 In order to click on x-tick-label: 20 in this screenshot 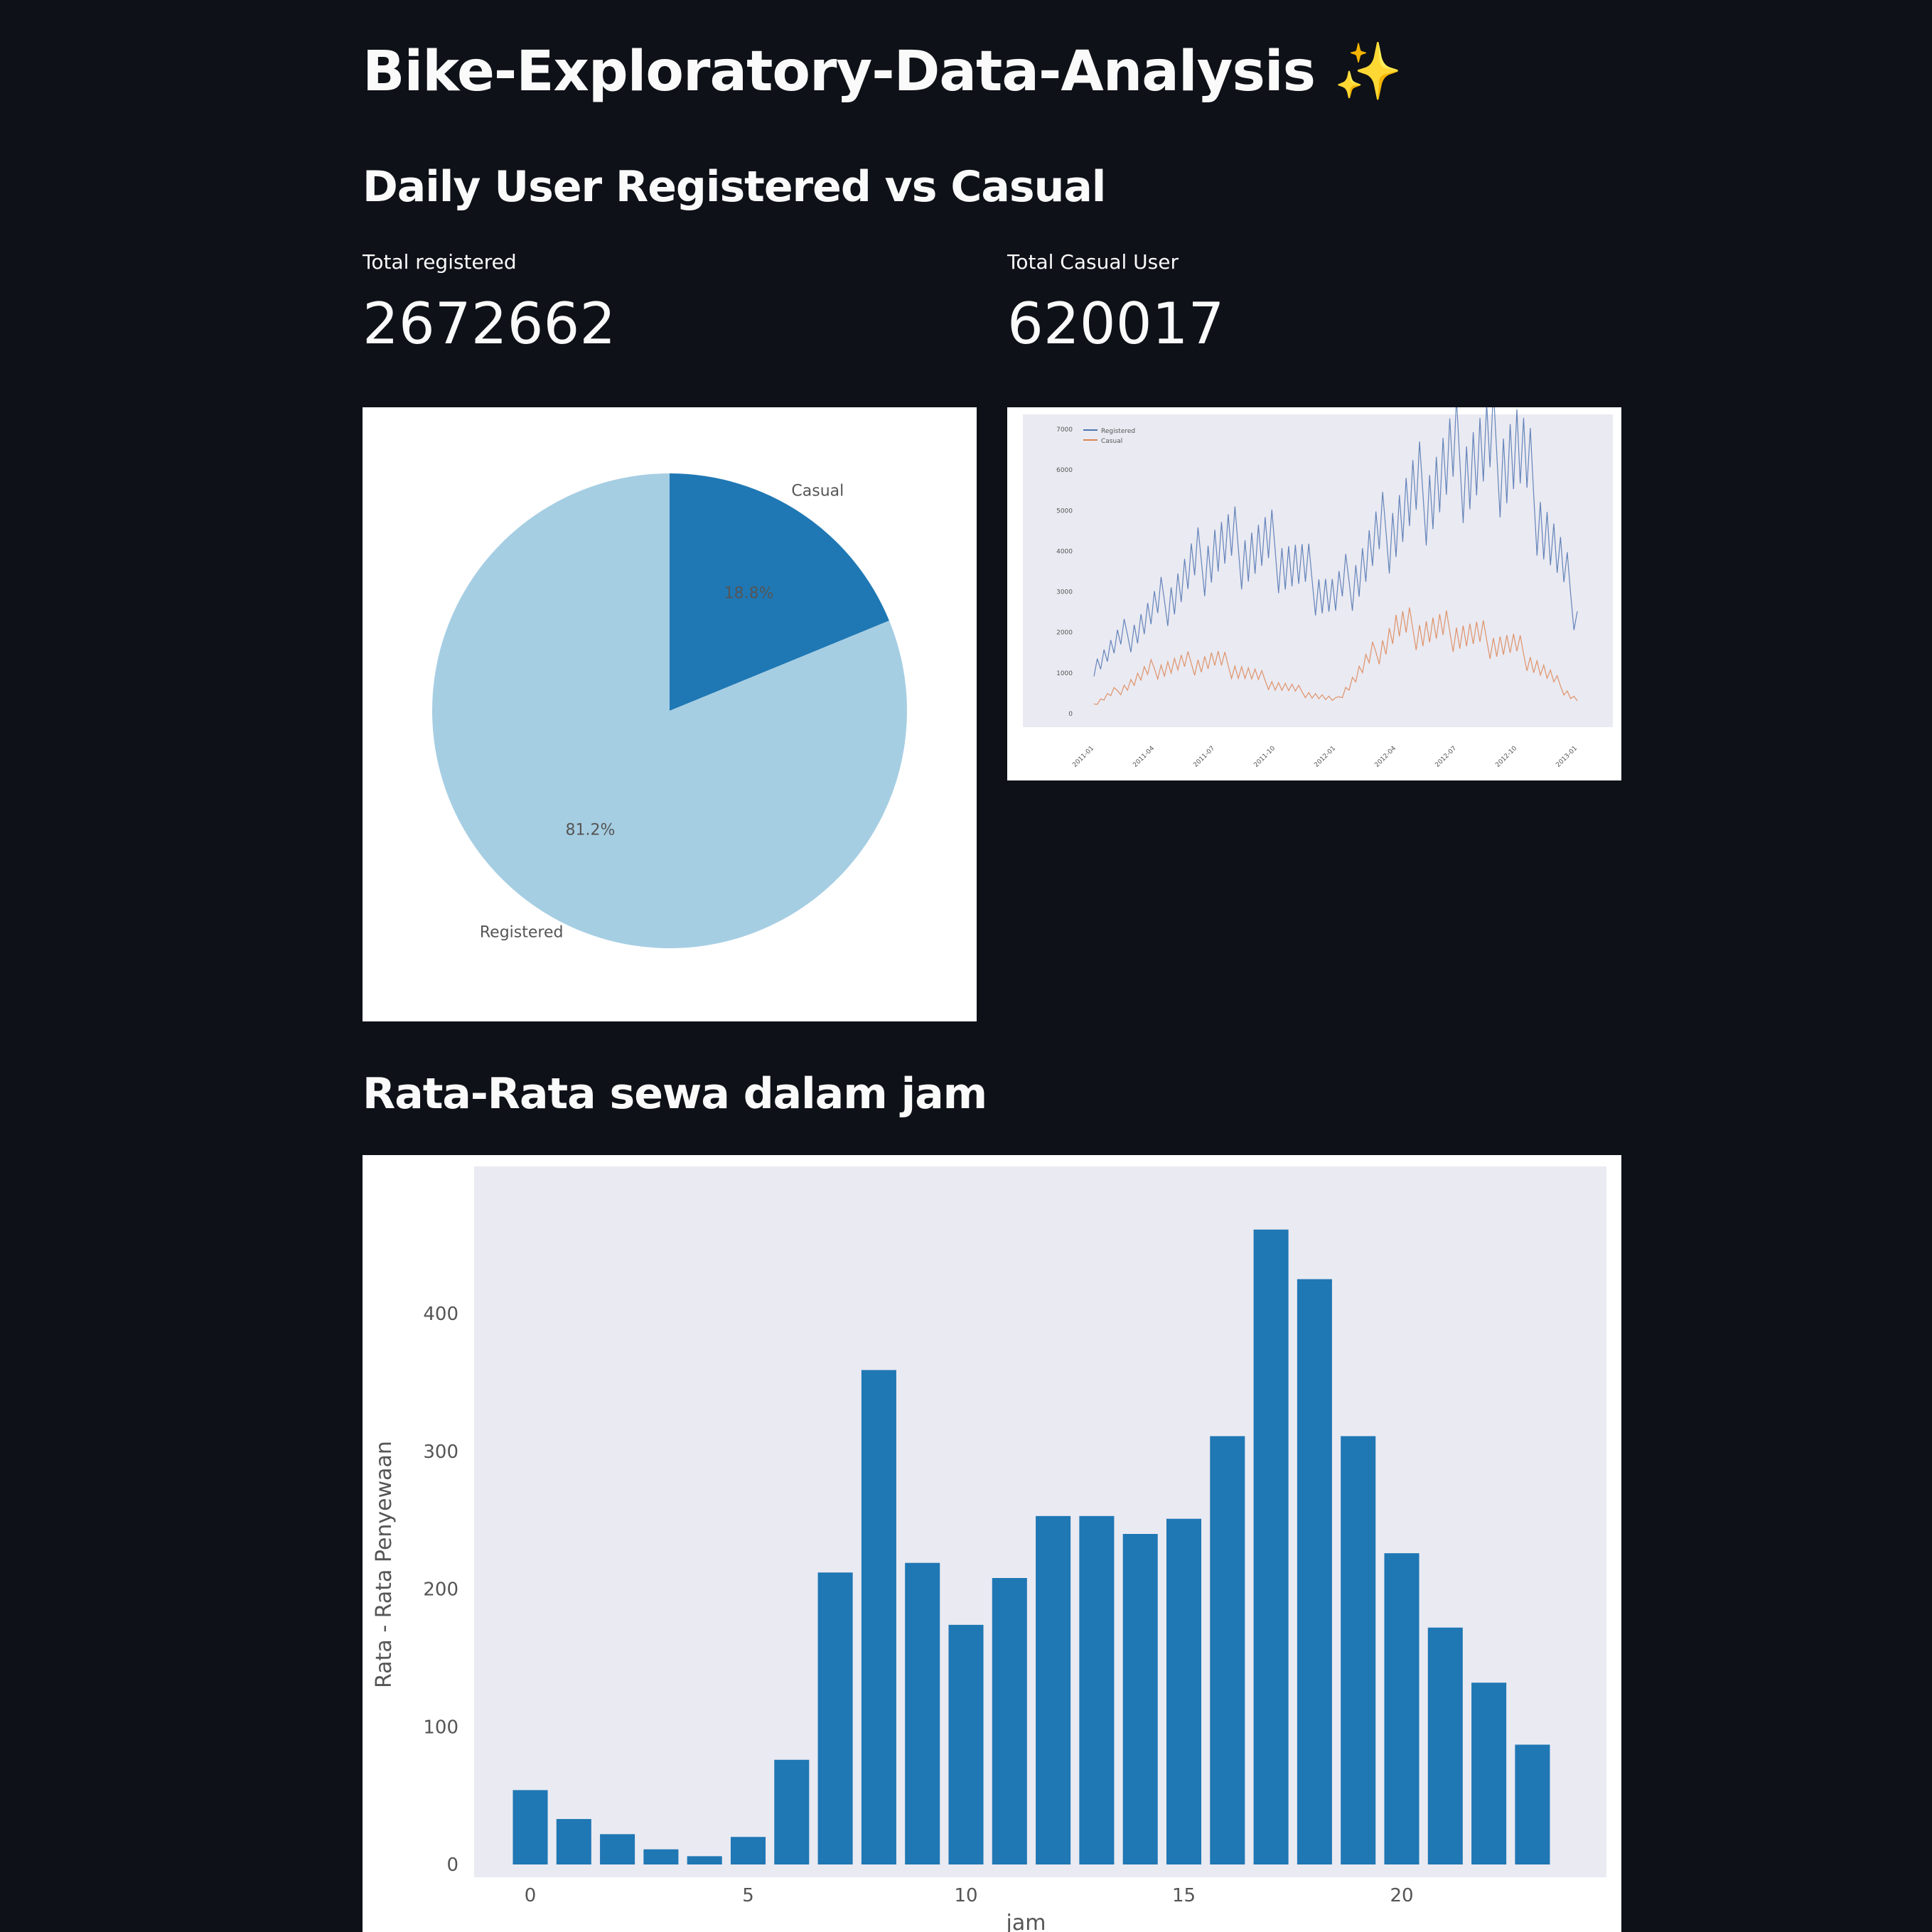, I will do `click(1401, 1895)`.